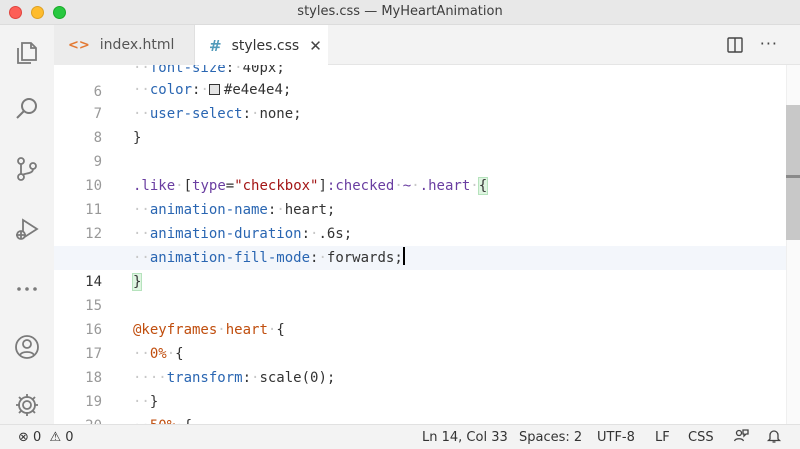 The width and height of the screenshot is (800, 449). Describe the element at coordinates (27, 53) in the screenshot. I see `explorer-icon` at that location.